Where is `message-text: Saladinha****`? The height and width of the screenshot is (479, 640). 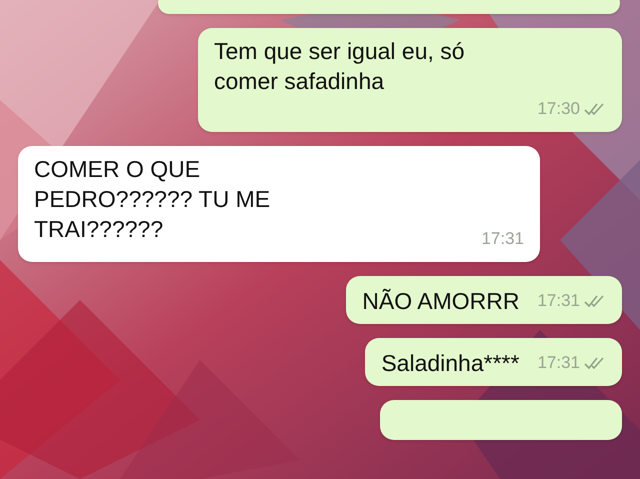
message-text: Saladinha**** is located at coordinates (450, 363).